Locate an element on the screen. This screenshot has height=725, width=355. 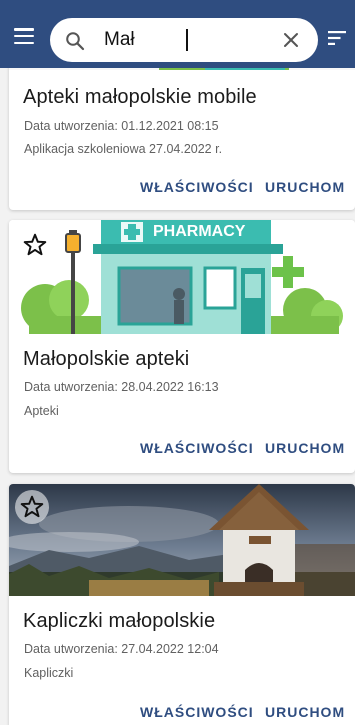
card-created-date: Data utworzenia: 28.04.2022 16:13 is located at coordinates (121, 387).